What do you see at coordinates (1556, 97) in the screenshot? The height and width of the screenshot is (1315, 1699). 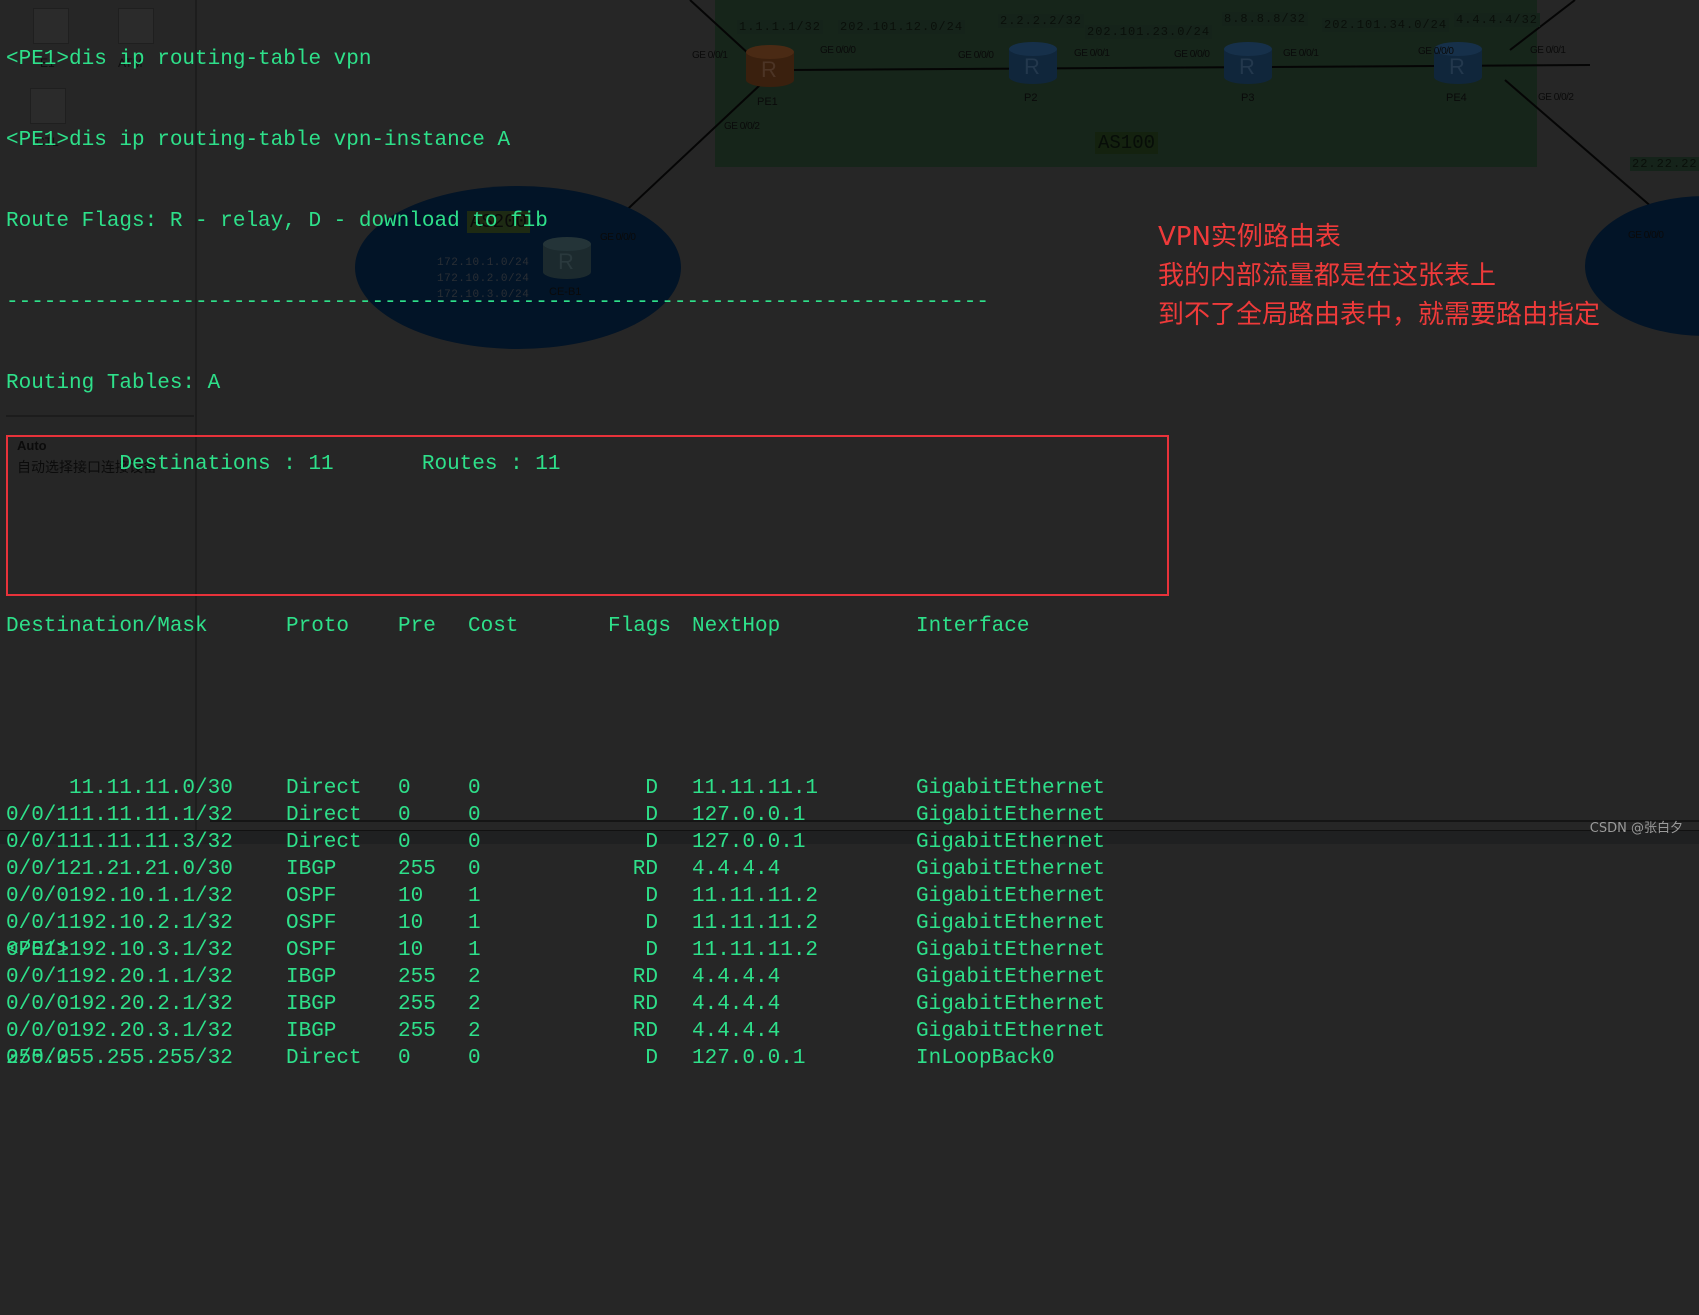 I see `pe4-ge002-label: GE 0/0/2` at bounding box center [1556, 97].